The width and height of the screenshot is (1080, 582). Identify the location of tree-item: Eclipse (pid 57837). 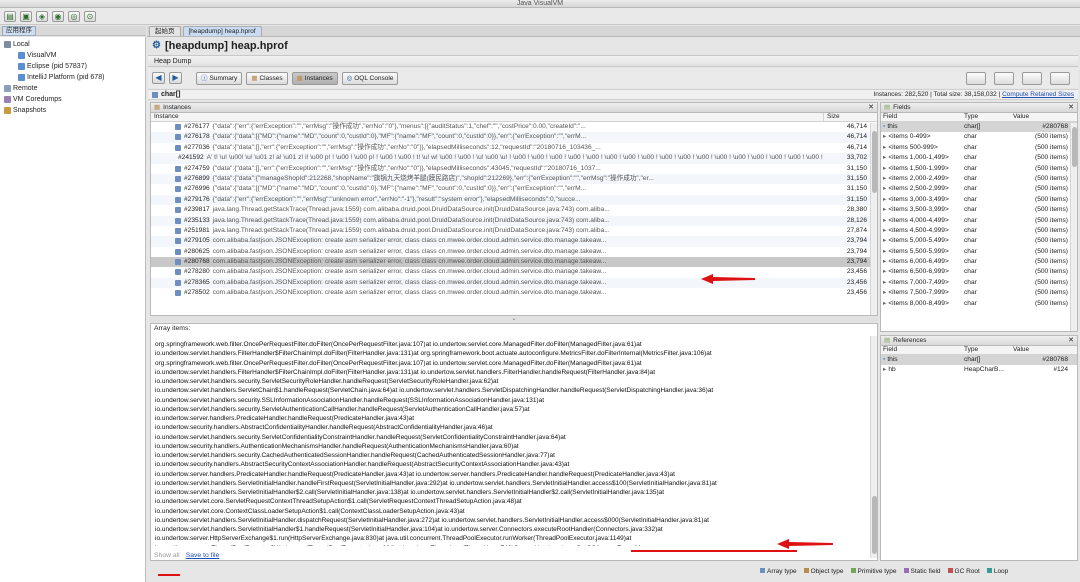
(72, 66).